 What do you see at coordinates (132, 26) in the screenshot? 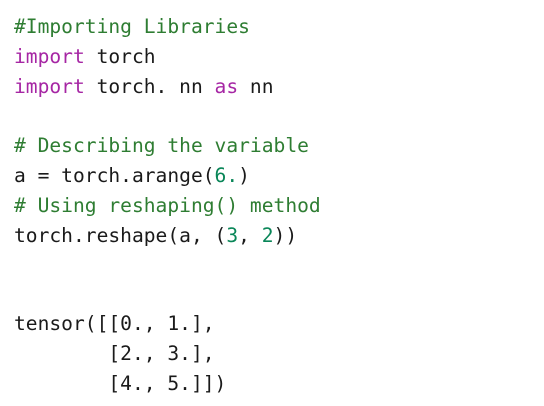
I see `comment-importing-libraries: #Importing Libraries` at bounding box center [132, 26].